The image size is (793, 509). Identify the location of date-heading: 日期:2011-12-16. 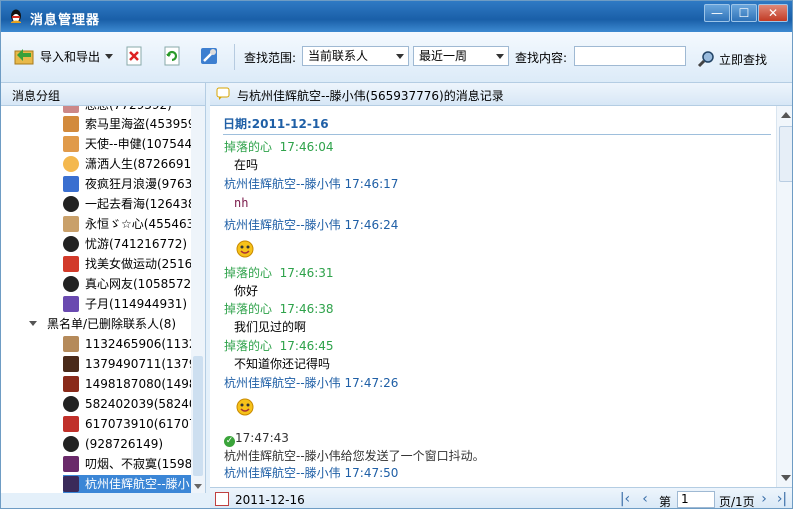
(276, 124).